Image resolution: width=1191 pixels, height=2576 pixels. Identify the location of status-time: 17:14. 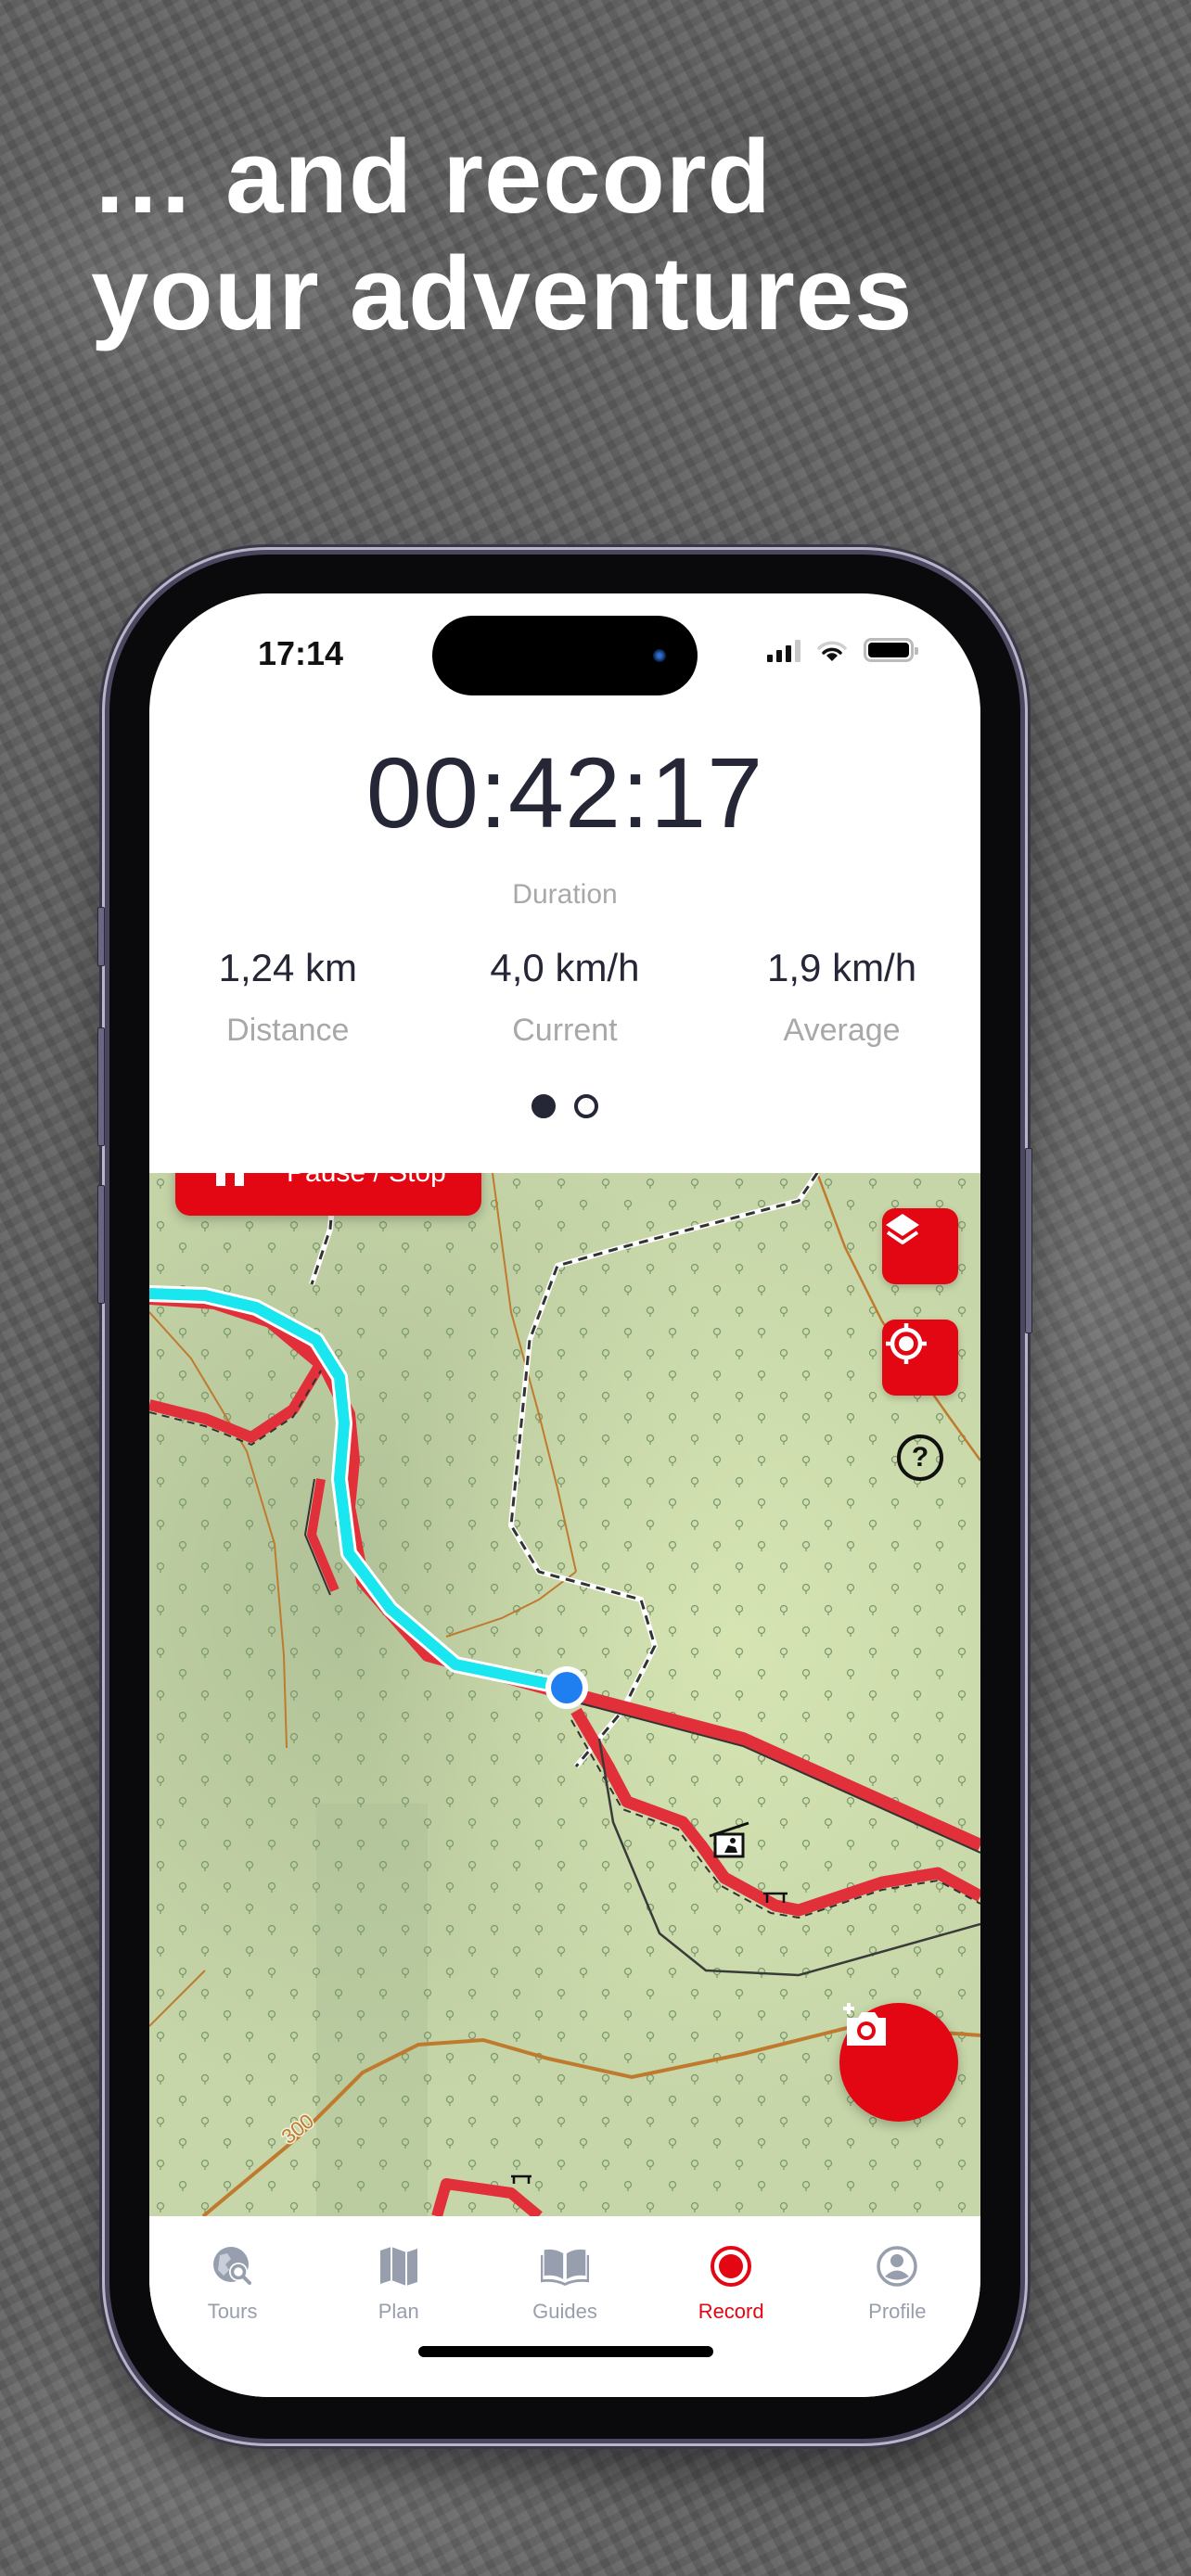
(301, 653).